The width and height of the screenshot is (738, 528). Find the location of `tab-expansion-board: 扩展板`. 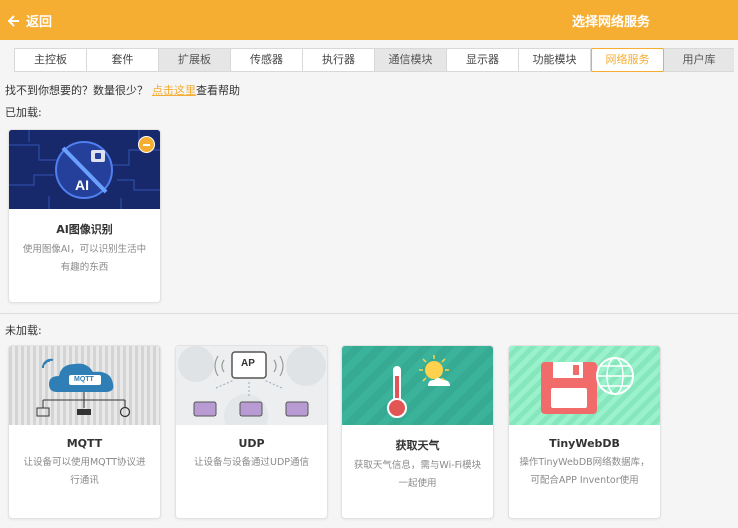

tab-expansion-board: 扩展板 is located at coordinates (195, 60).